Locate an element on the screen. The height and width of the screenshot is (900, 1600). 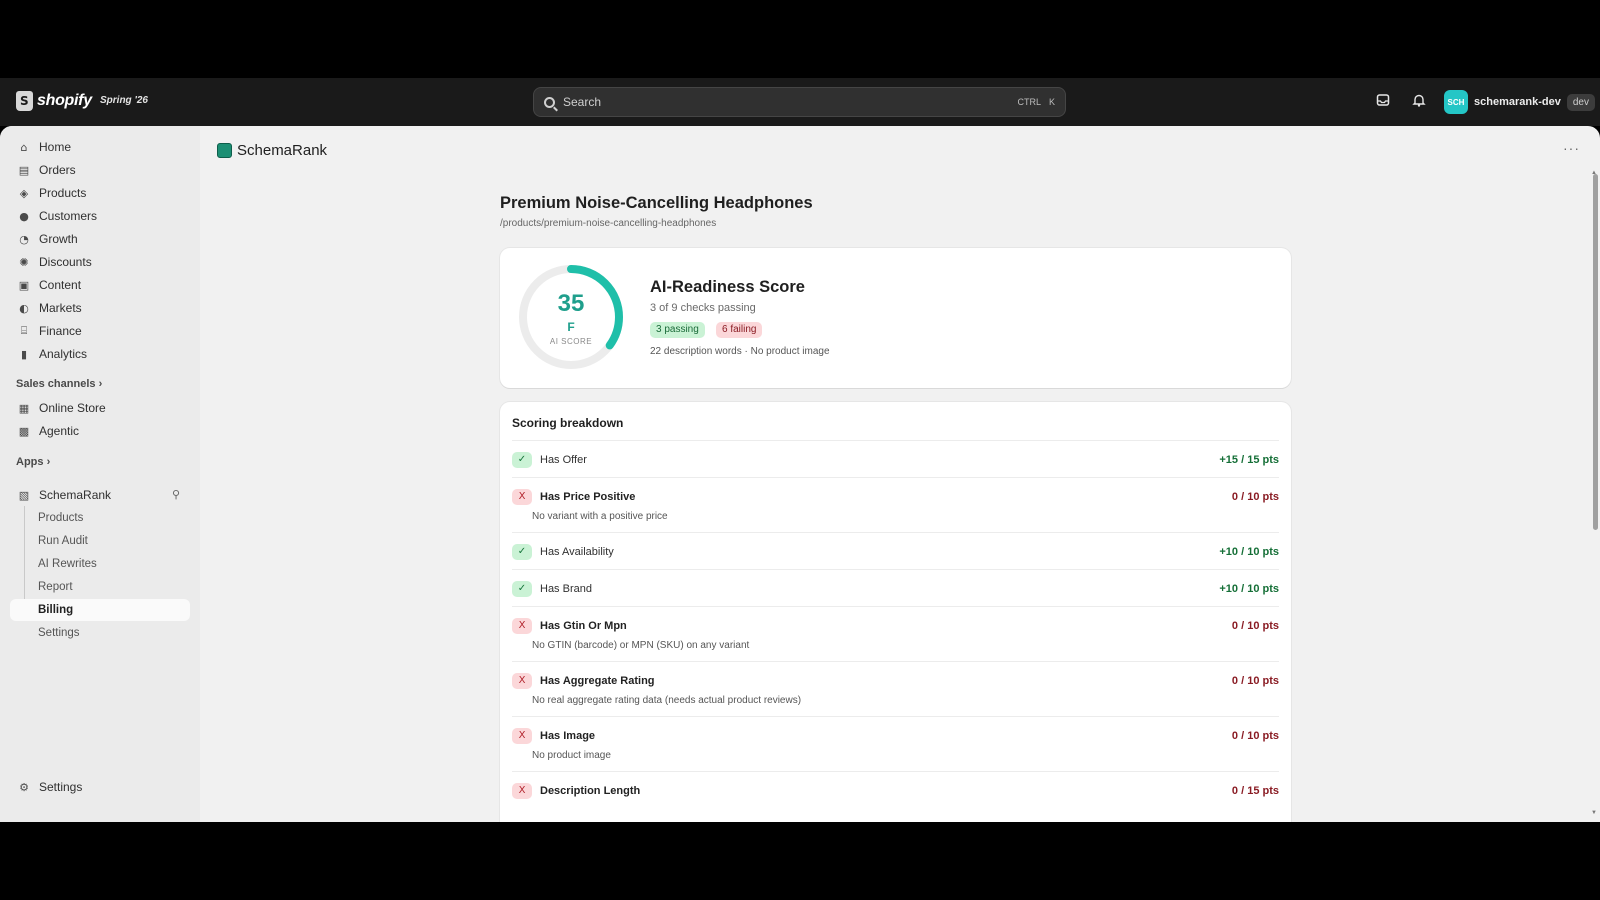
scrollbar is located at coordinates (1595, 352).